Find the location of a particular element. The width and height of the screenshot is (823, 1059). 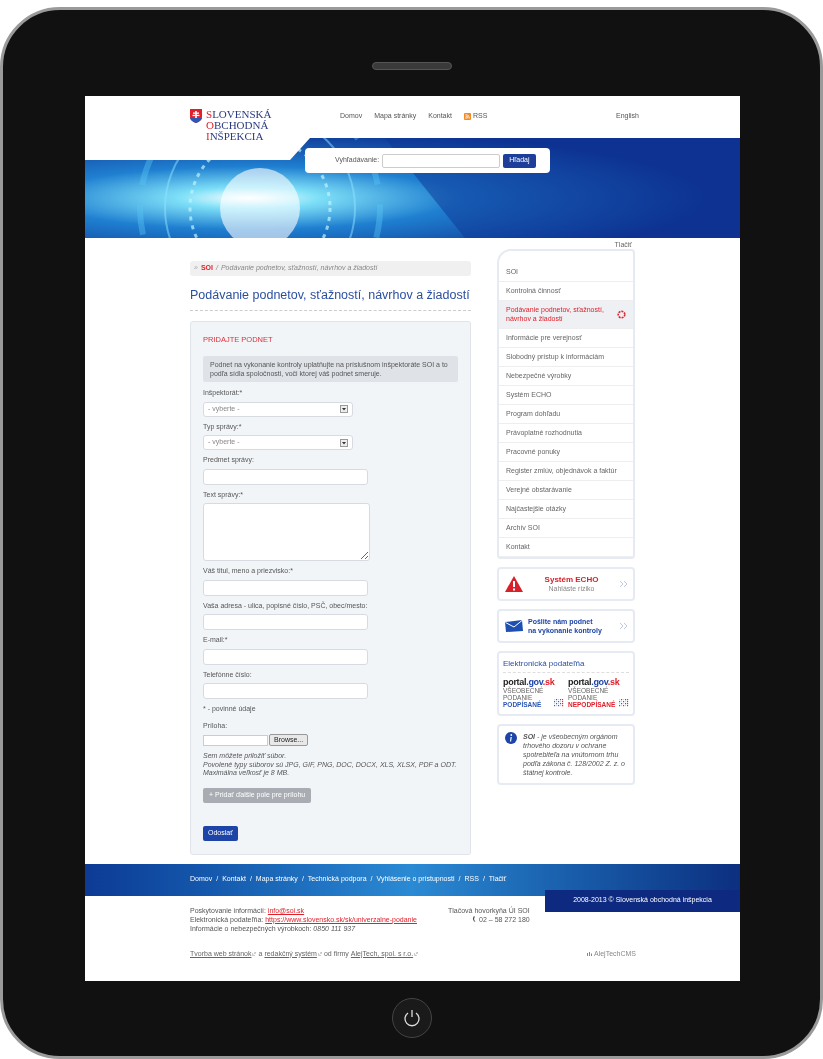

loading-spinner-icon is located at coordinates (621, 314).